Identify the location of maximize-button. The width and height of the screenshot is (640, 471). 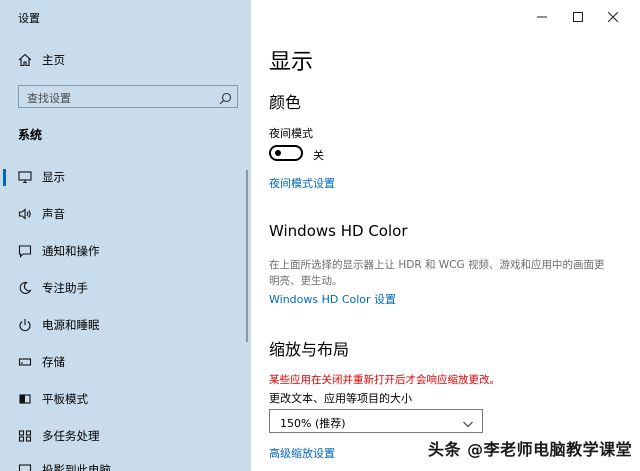
(578, 17).